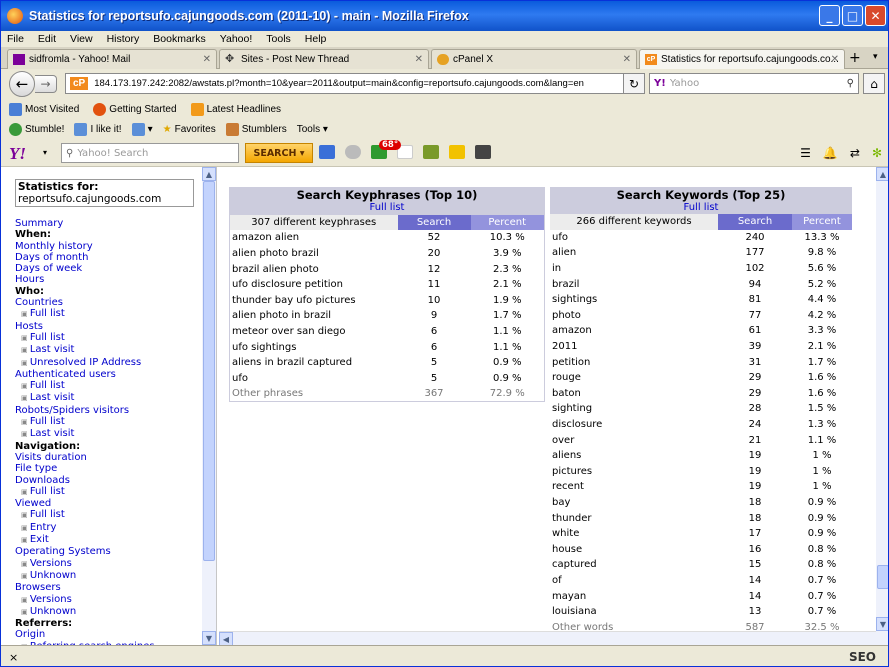  What do you see at coordinates (547, 638) in the screenshot?
I see `horizontal-scrollbar: ◀` at bounding box center [547, 638].